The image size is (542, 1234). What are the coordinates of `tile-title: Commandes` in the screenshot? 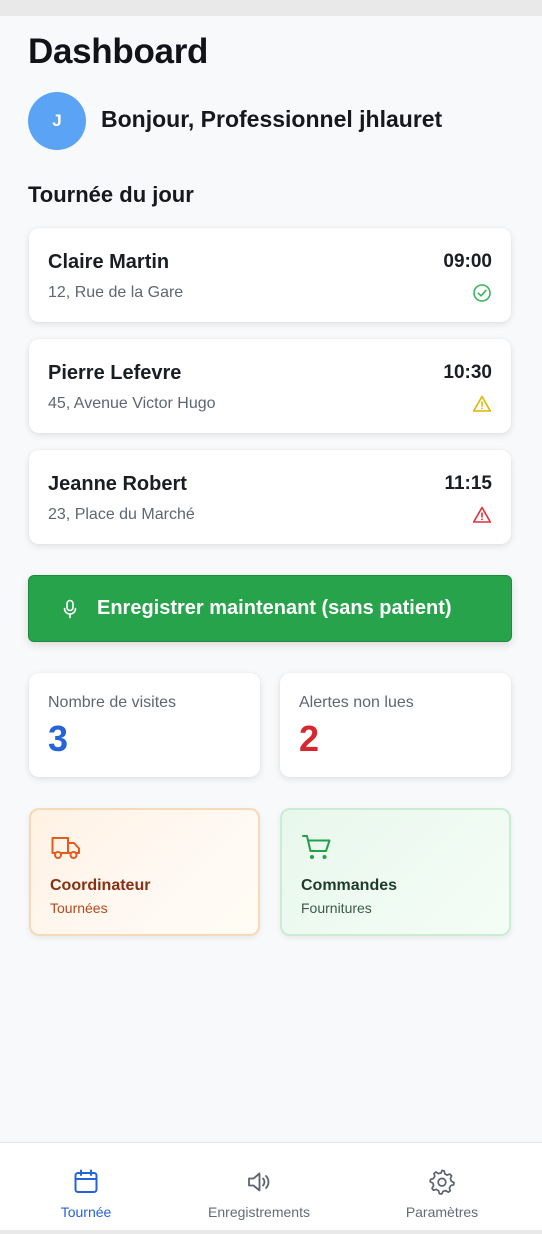 It's located at (349, 885).